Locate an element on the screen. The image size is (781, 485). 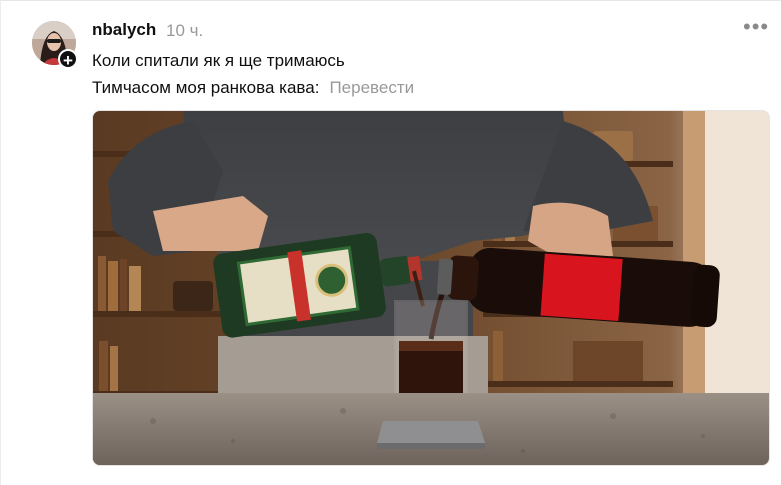
avatar-container: + is located at coordinates (55, 45).